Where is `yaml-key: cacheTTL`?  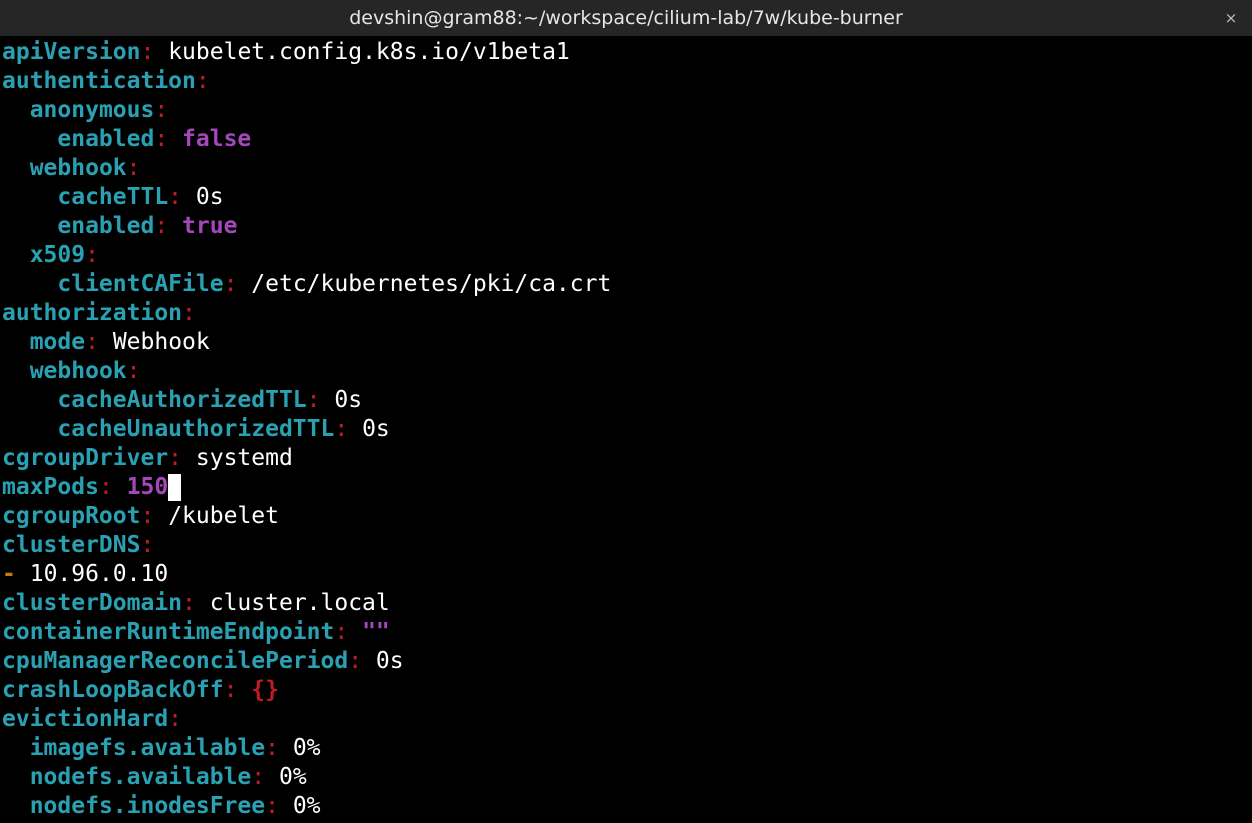
yaml-key: cacheTTL is located at coordinates (113, 197).